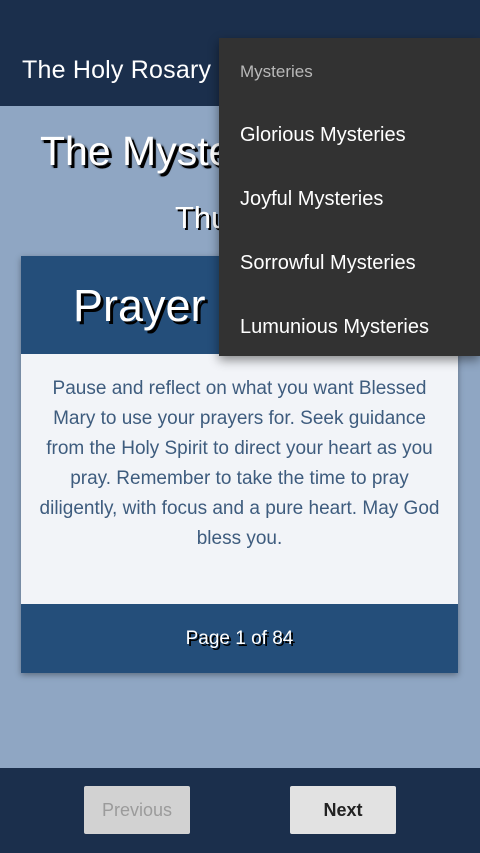  What do you see at coordinates (323, 135) in the screenshot?
I see `menu-item-glorious-mysteries: Glorious Mysteries` at bounding box center [323, 135].